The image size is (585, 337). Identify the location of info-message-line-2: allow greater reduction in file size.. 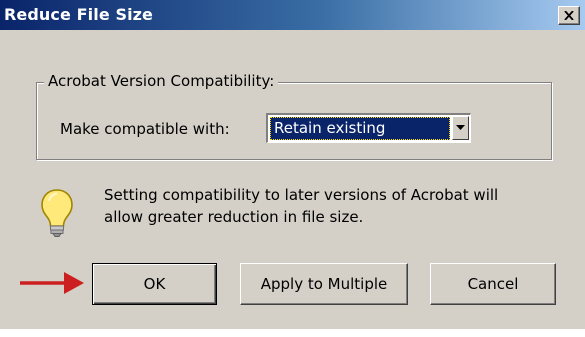
(234, 217).